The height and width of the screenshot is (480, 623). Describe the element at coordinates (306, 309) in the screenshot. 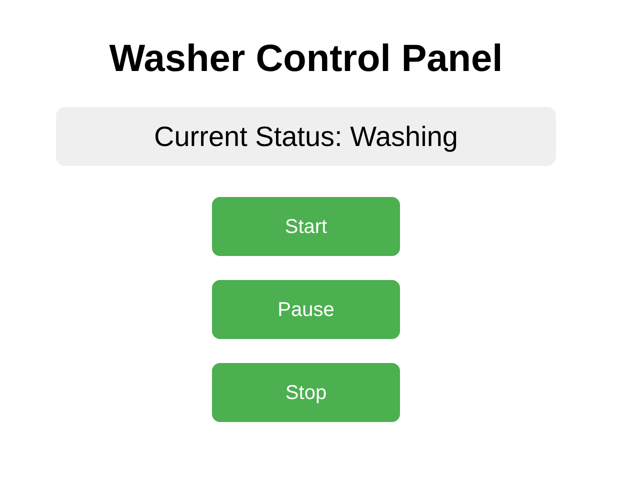

I see `control-button: Pause` at that location.